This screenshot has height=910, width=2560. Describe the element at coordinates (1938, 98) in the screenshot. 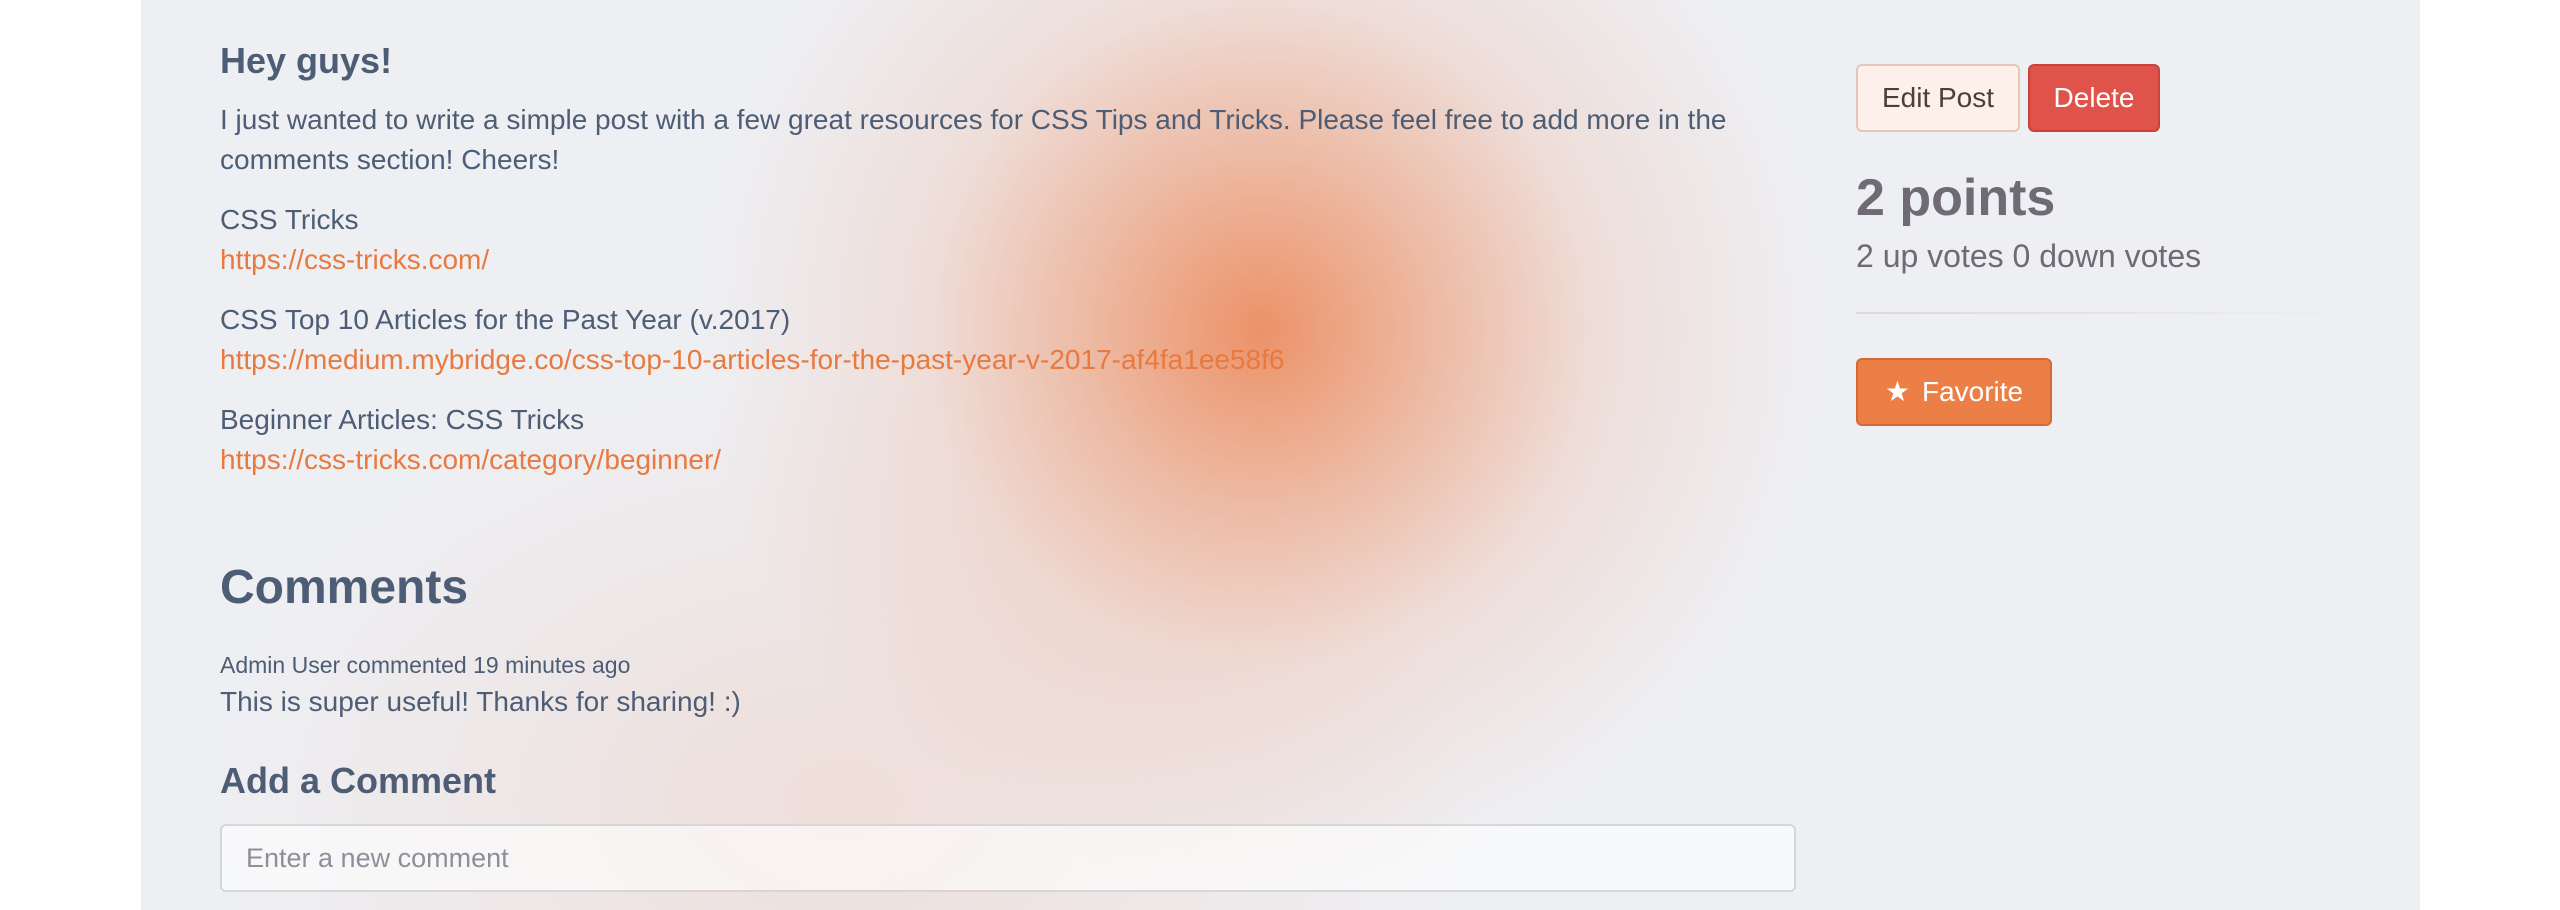

I see `edit-post-button: Edit Post` at that location.